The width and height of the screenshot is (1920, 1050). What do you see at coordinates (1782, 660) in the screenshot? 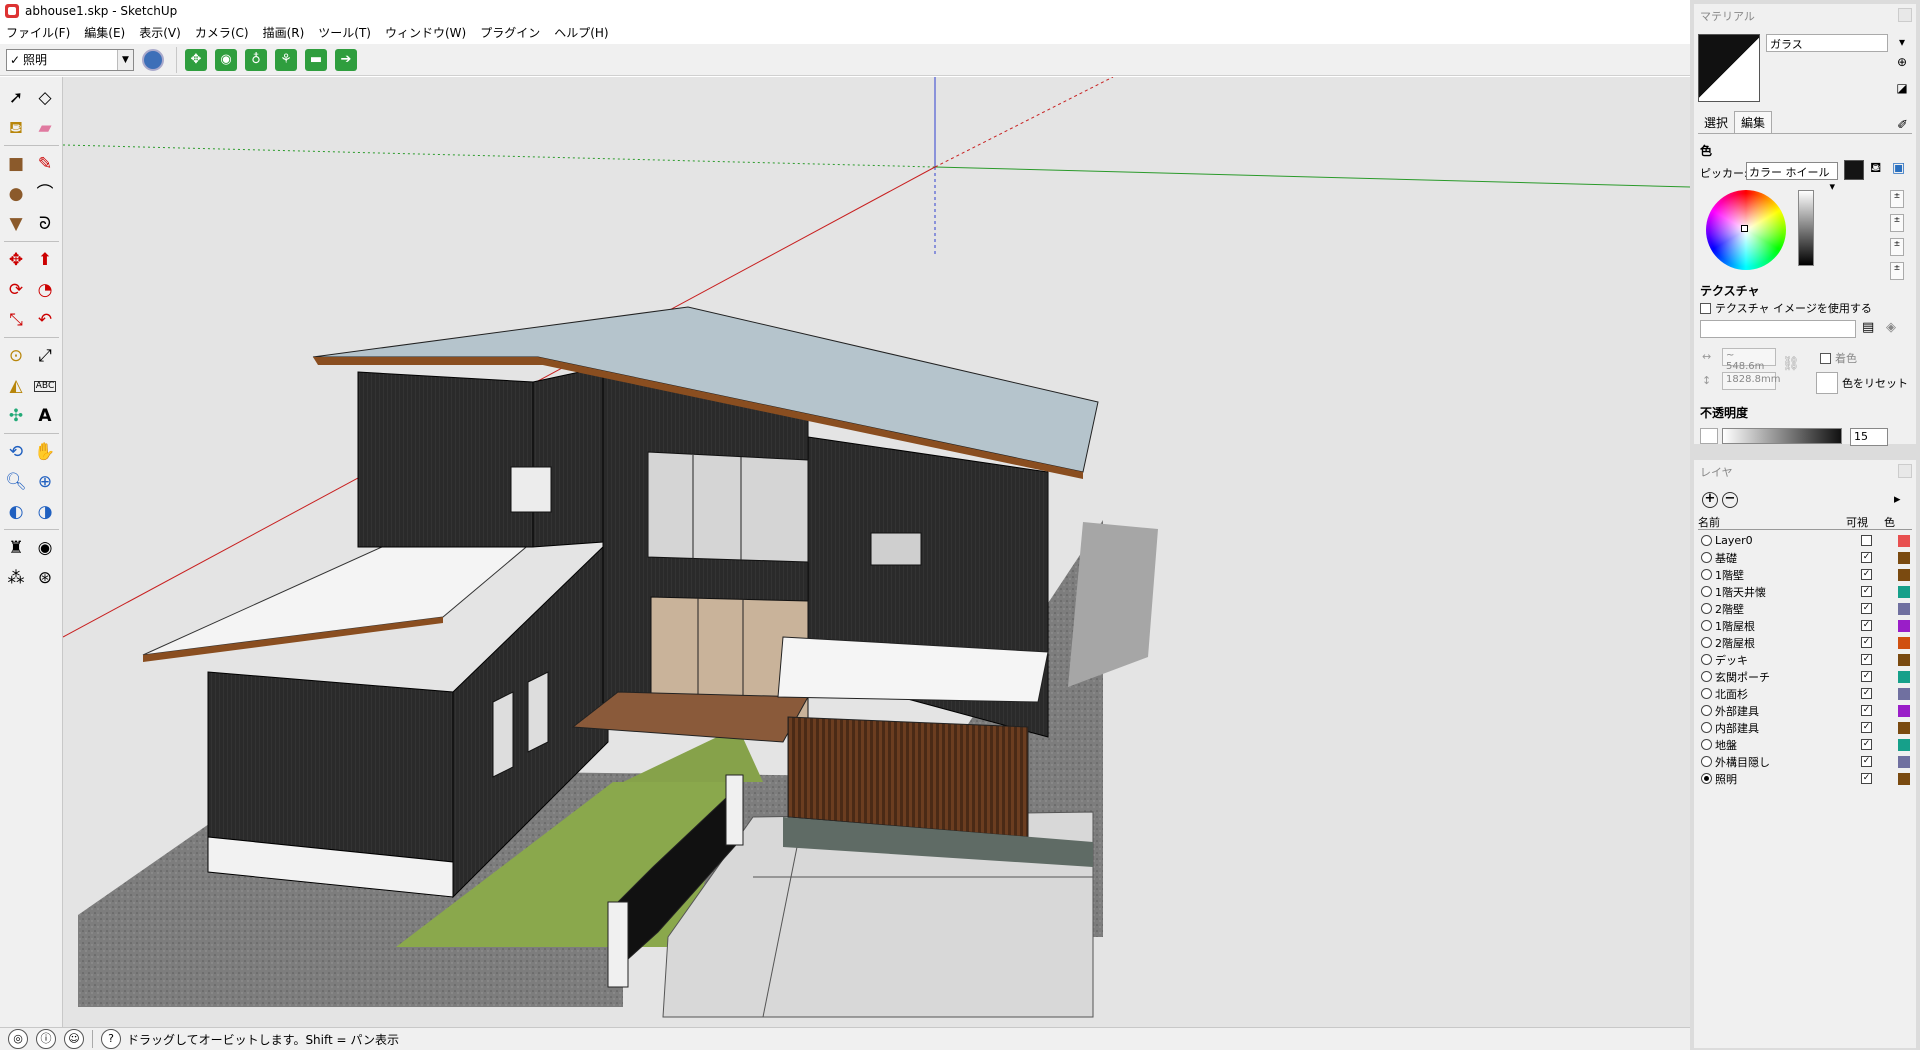
I see `layer-name: デッキ` at bounding box center [1782, 660].